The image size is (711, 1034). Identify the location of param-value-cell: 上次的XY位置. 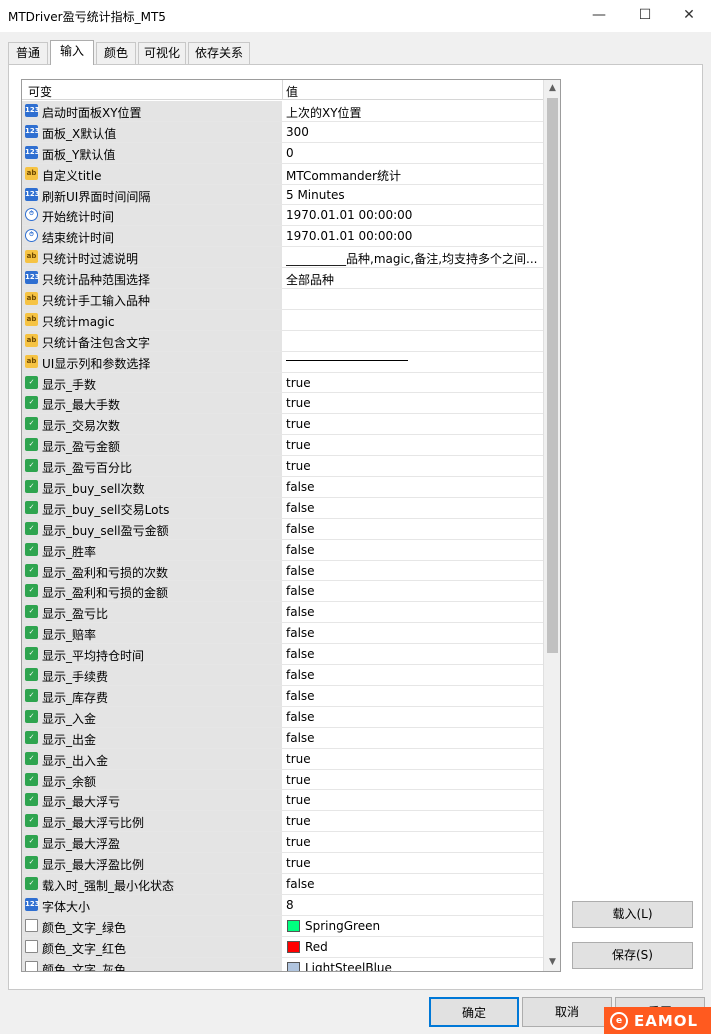
(413, 111).